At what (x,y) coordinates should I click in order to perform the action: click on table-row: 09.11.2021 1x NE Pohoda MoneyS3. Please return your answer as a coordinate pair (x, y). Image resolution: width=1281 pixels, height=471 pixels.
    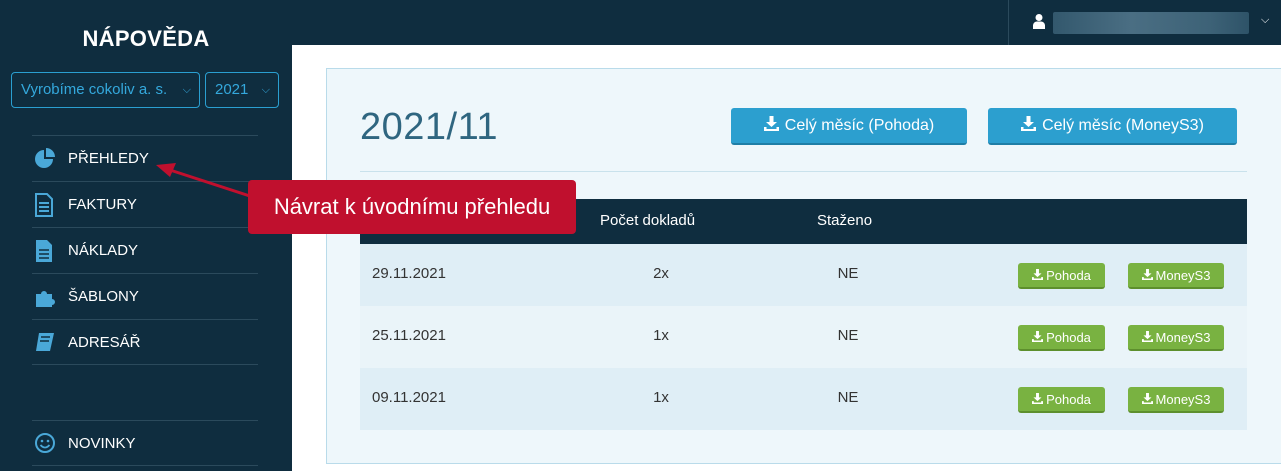
    Looking at the image, I should click on (803, 399).